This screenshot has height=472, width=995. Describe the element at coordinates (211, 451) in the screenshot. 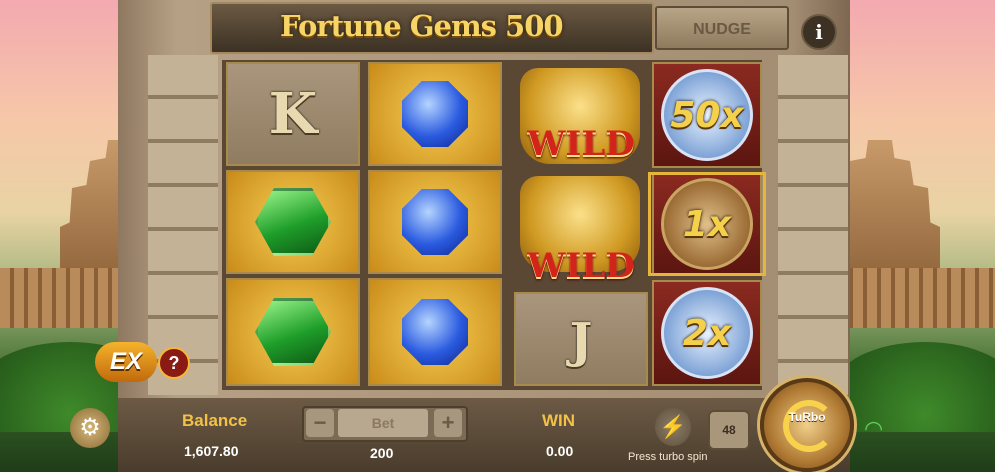

I see `balance-value: 1,607.80` at that location.